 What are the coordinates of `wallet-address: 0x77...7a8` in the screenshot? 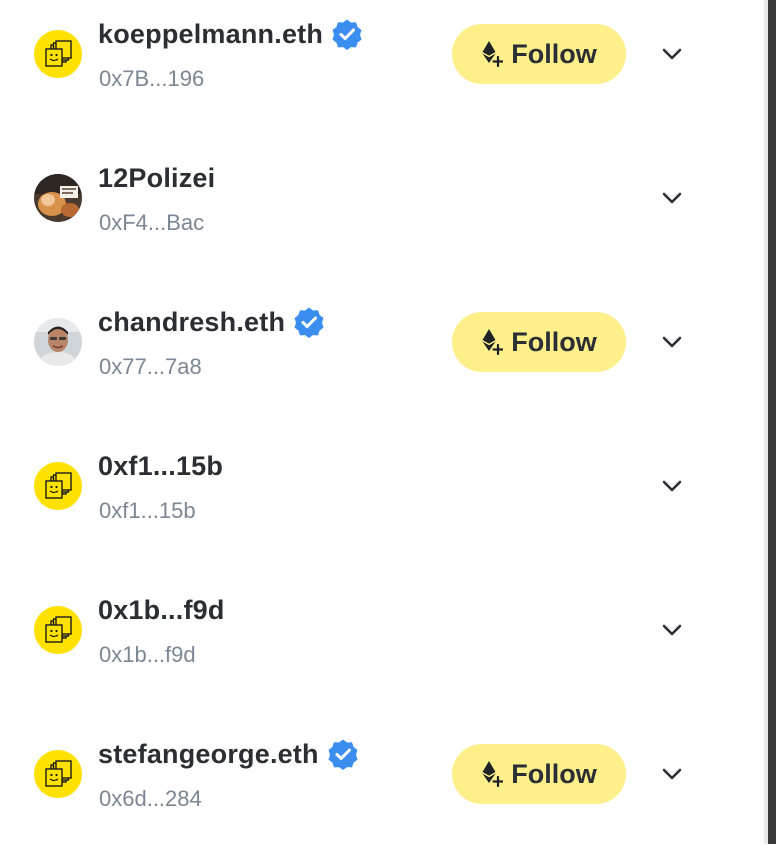 It's located at (150, 366).